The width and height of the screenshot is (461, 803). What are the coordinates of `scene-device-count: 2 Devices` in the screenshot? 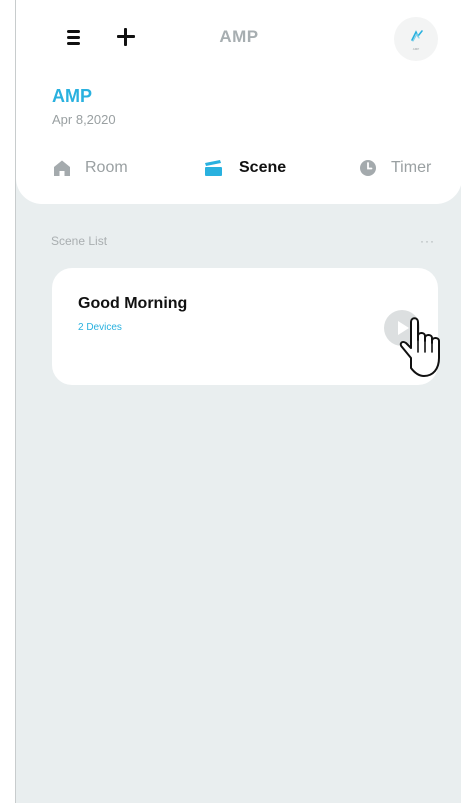 It's located at (100, 327).